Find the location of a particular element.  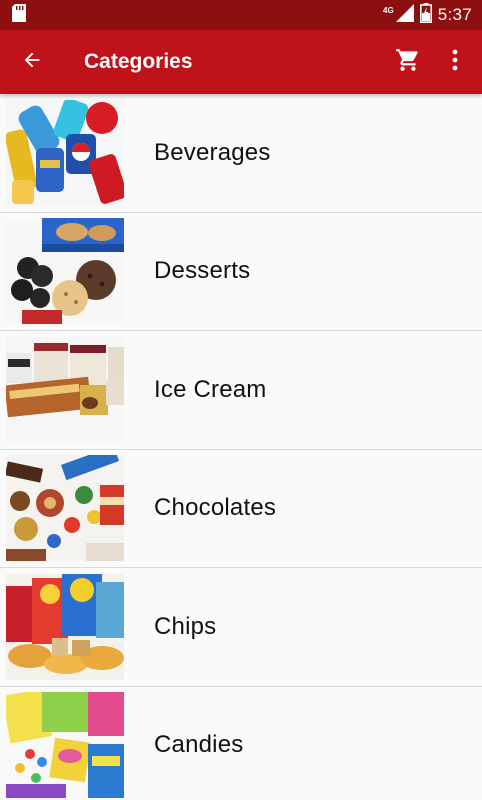

category-item-chocolates: Chocolates is located at coordinates (241, 508).